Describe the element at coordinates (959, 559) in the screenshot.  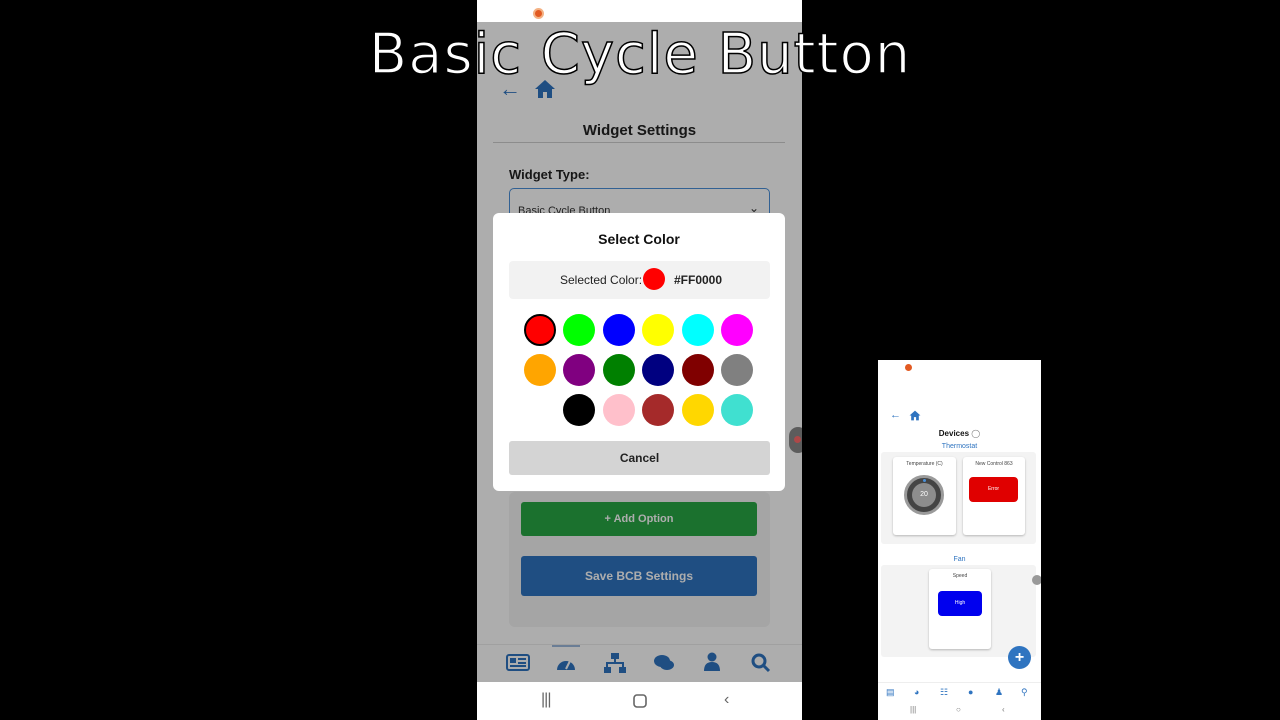
I see `section-title-fan: Fan` at that location.